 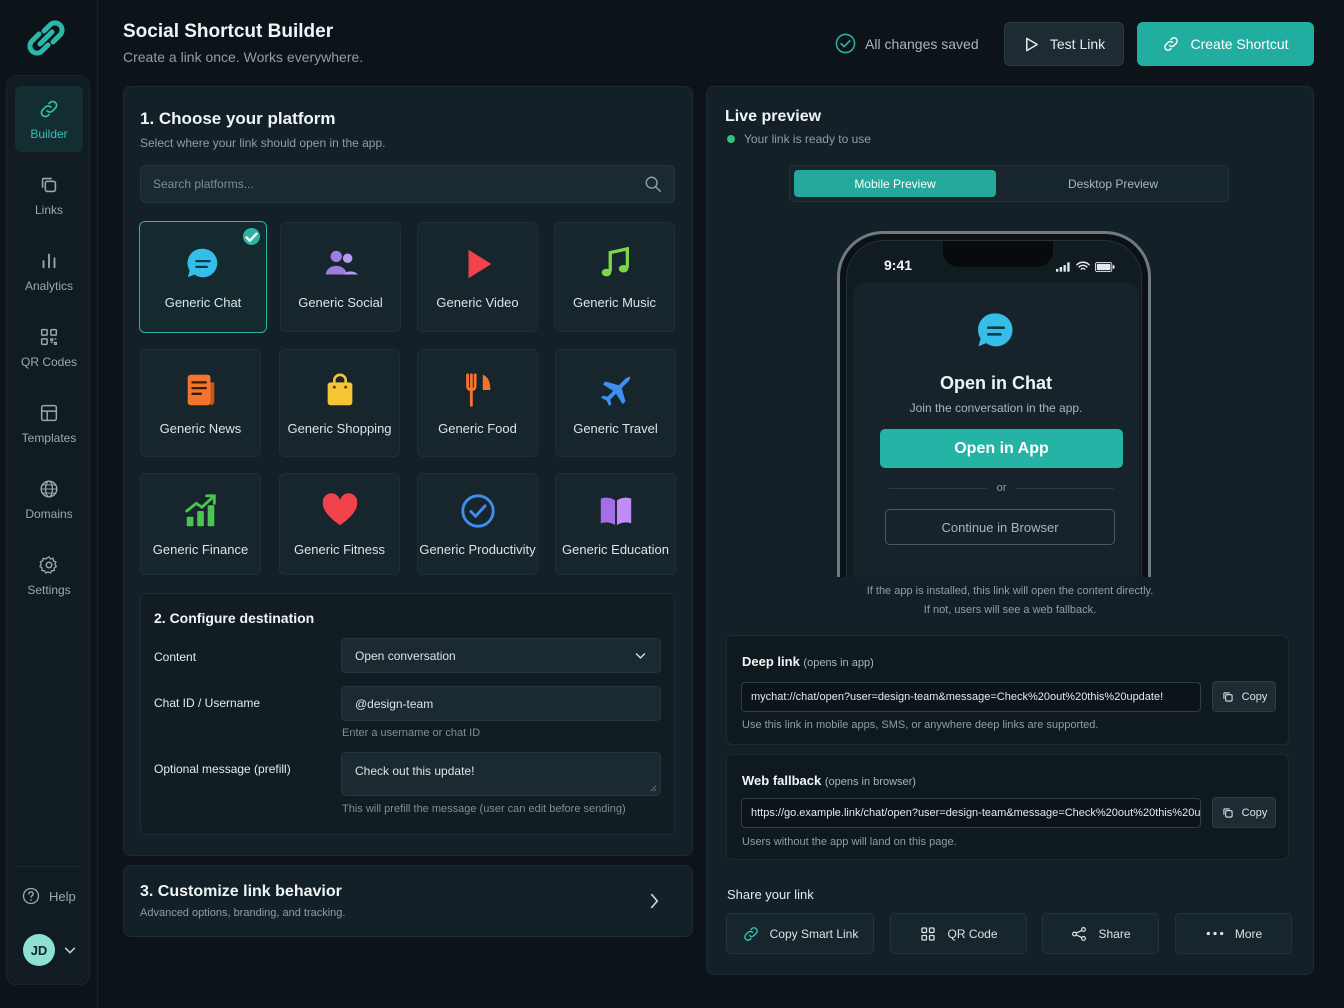 I want to click on wifi-icon, so click(x=1083, y=266).